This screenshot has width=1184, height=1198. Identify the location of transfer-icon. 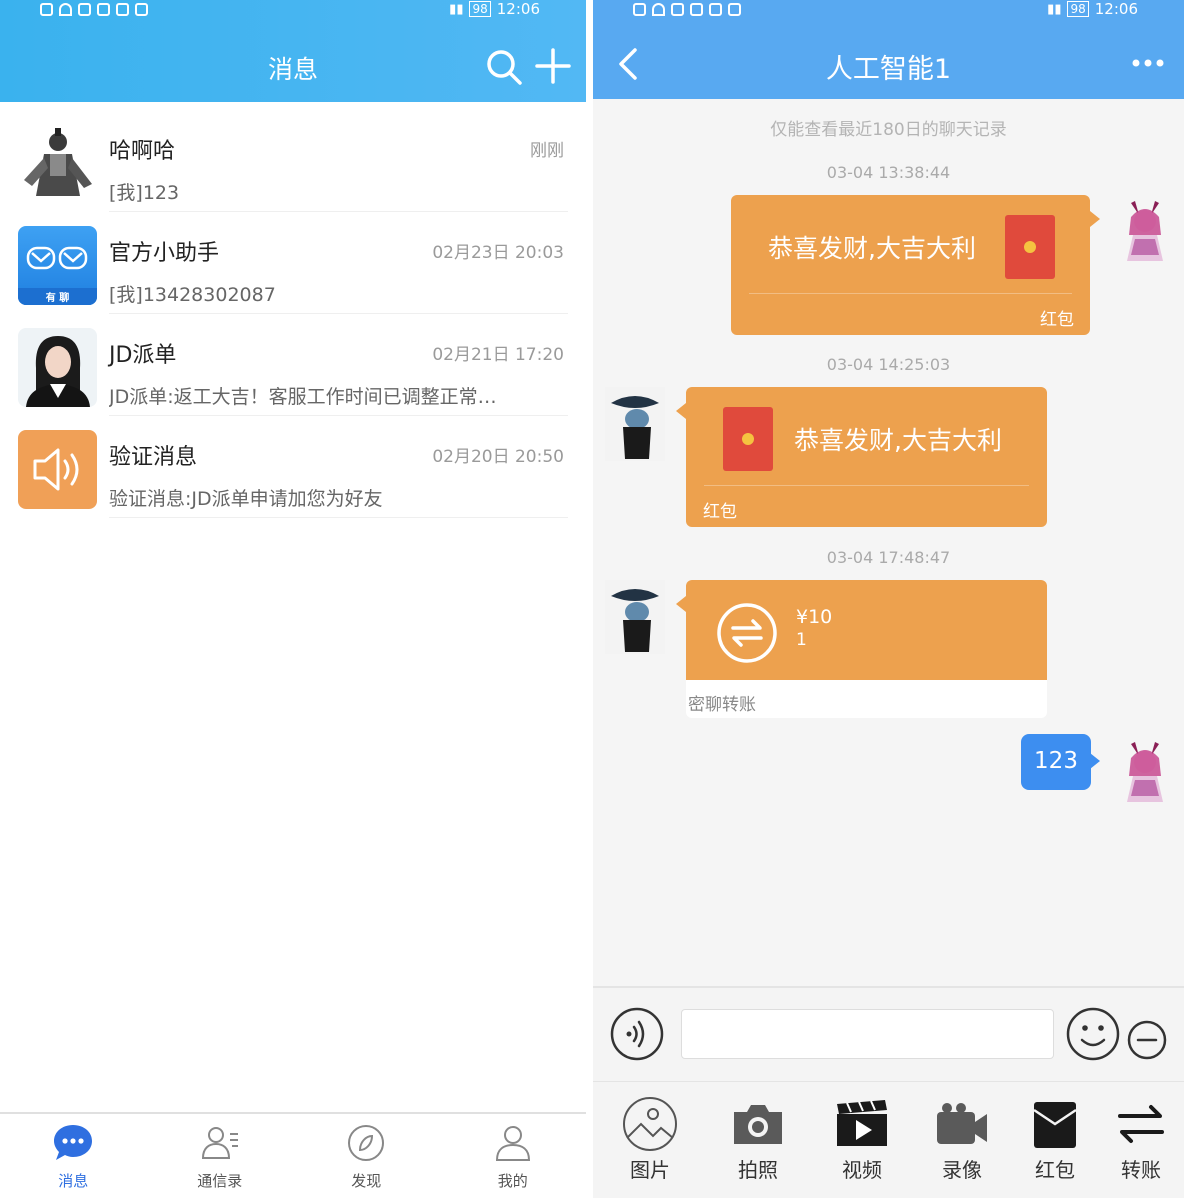
(747, 633).